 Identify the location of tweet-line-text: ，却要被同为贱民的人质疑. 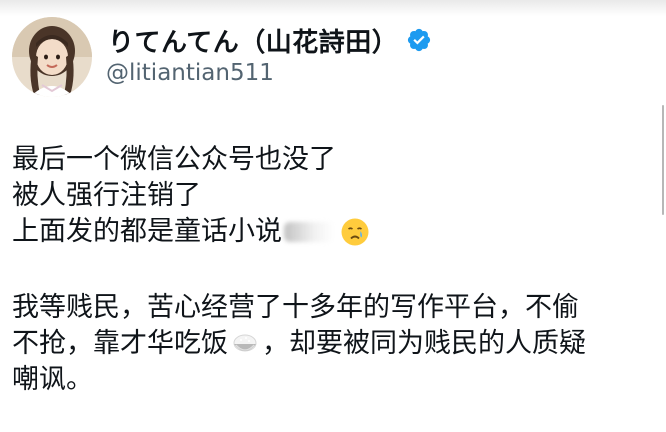
(424, 343).